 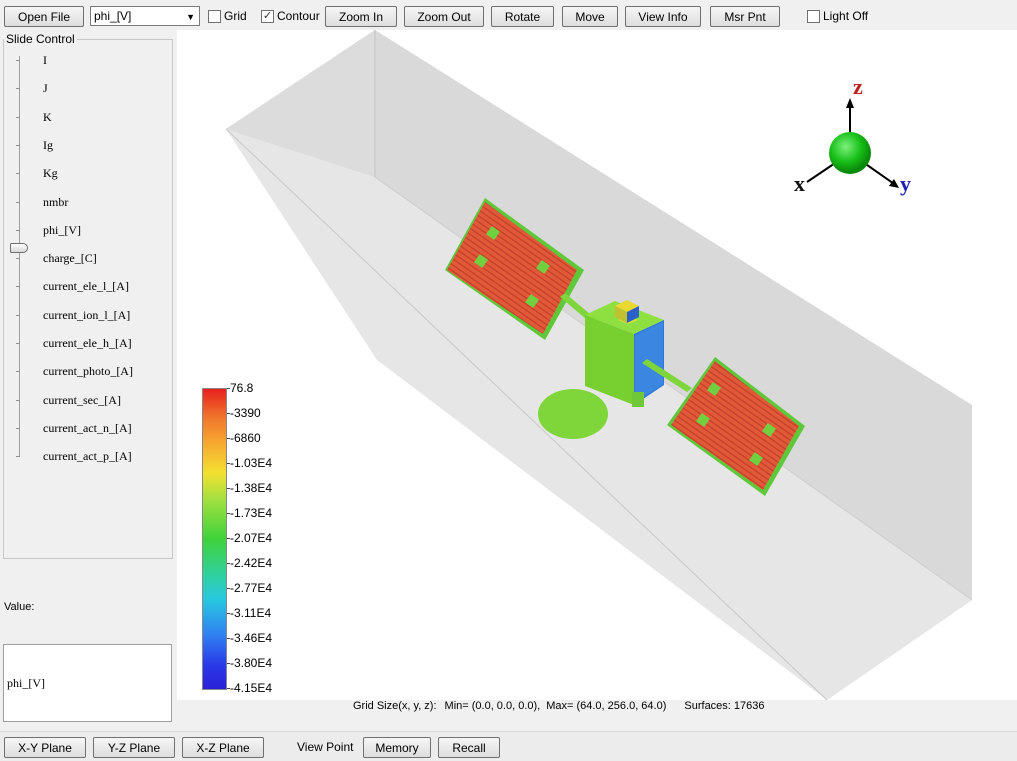 I want to click on msr-pnt-button: Msr Pnt, so click(x=745, y=16).